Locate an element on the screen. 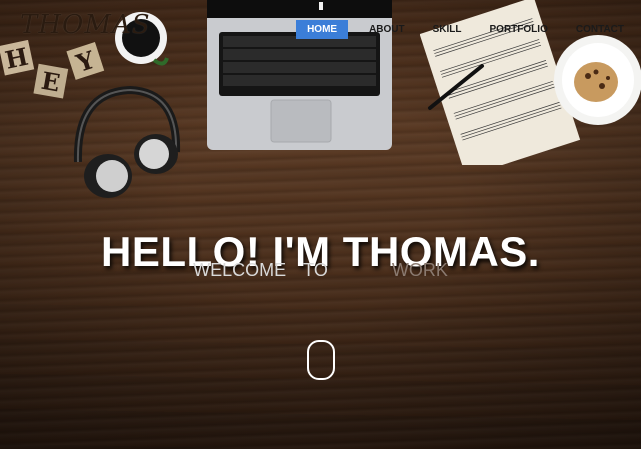  nav-skill: SKILL is located at coordinates (447, 29).